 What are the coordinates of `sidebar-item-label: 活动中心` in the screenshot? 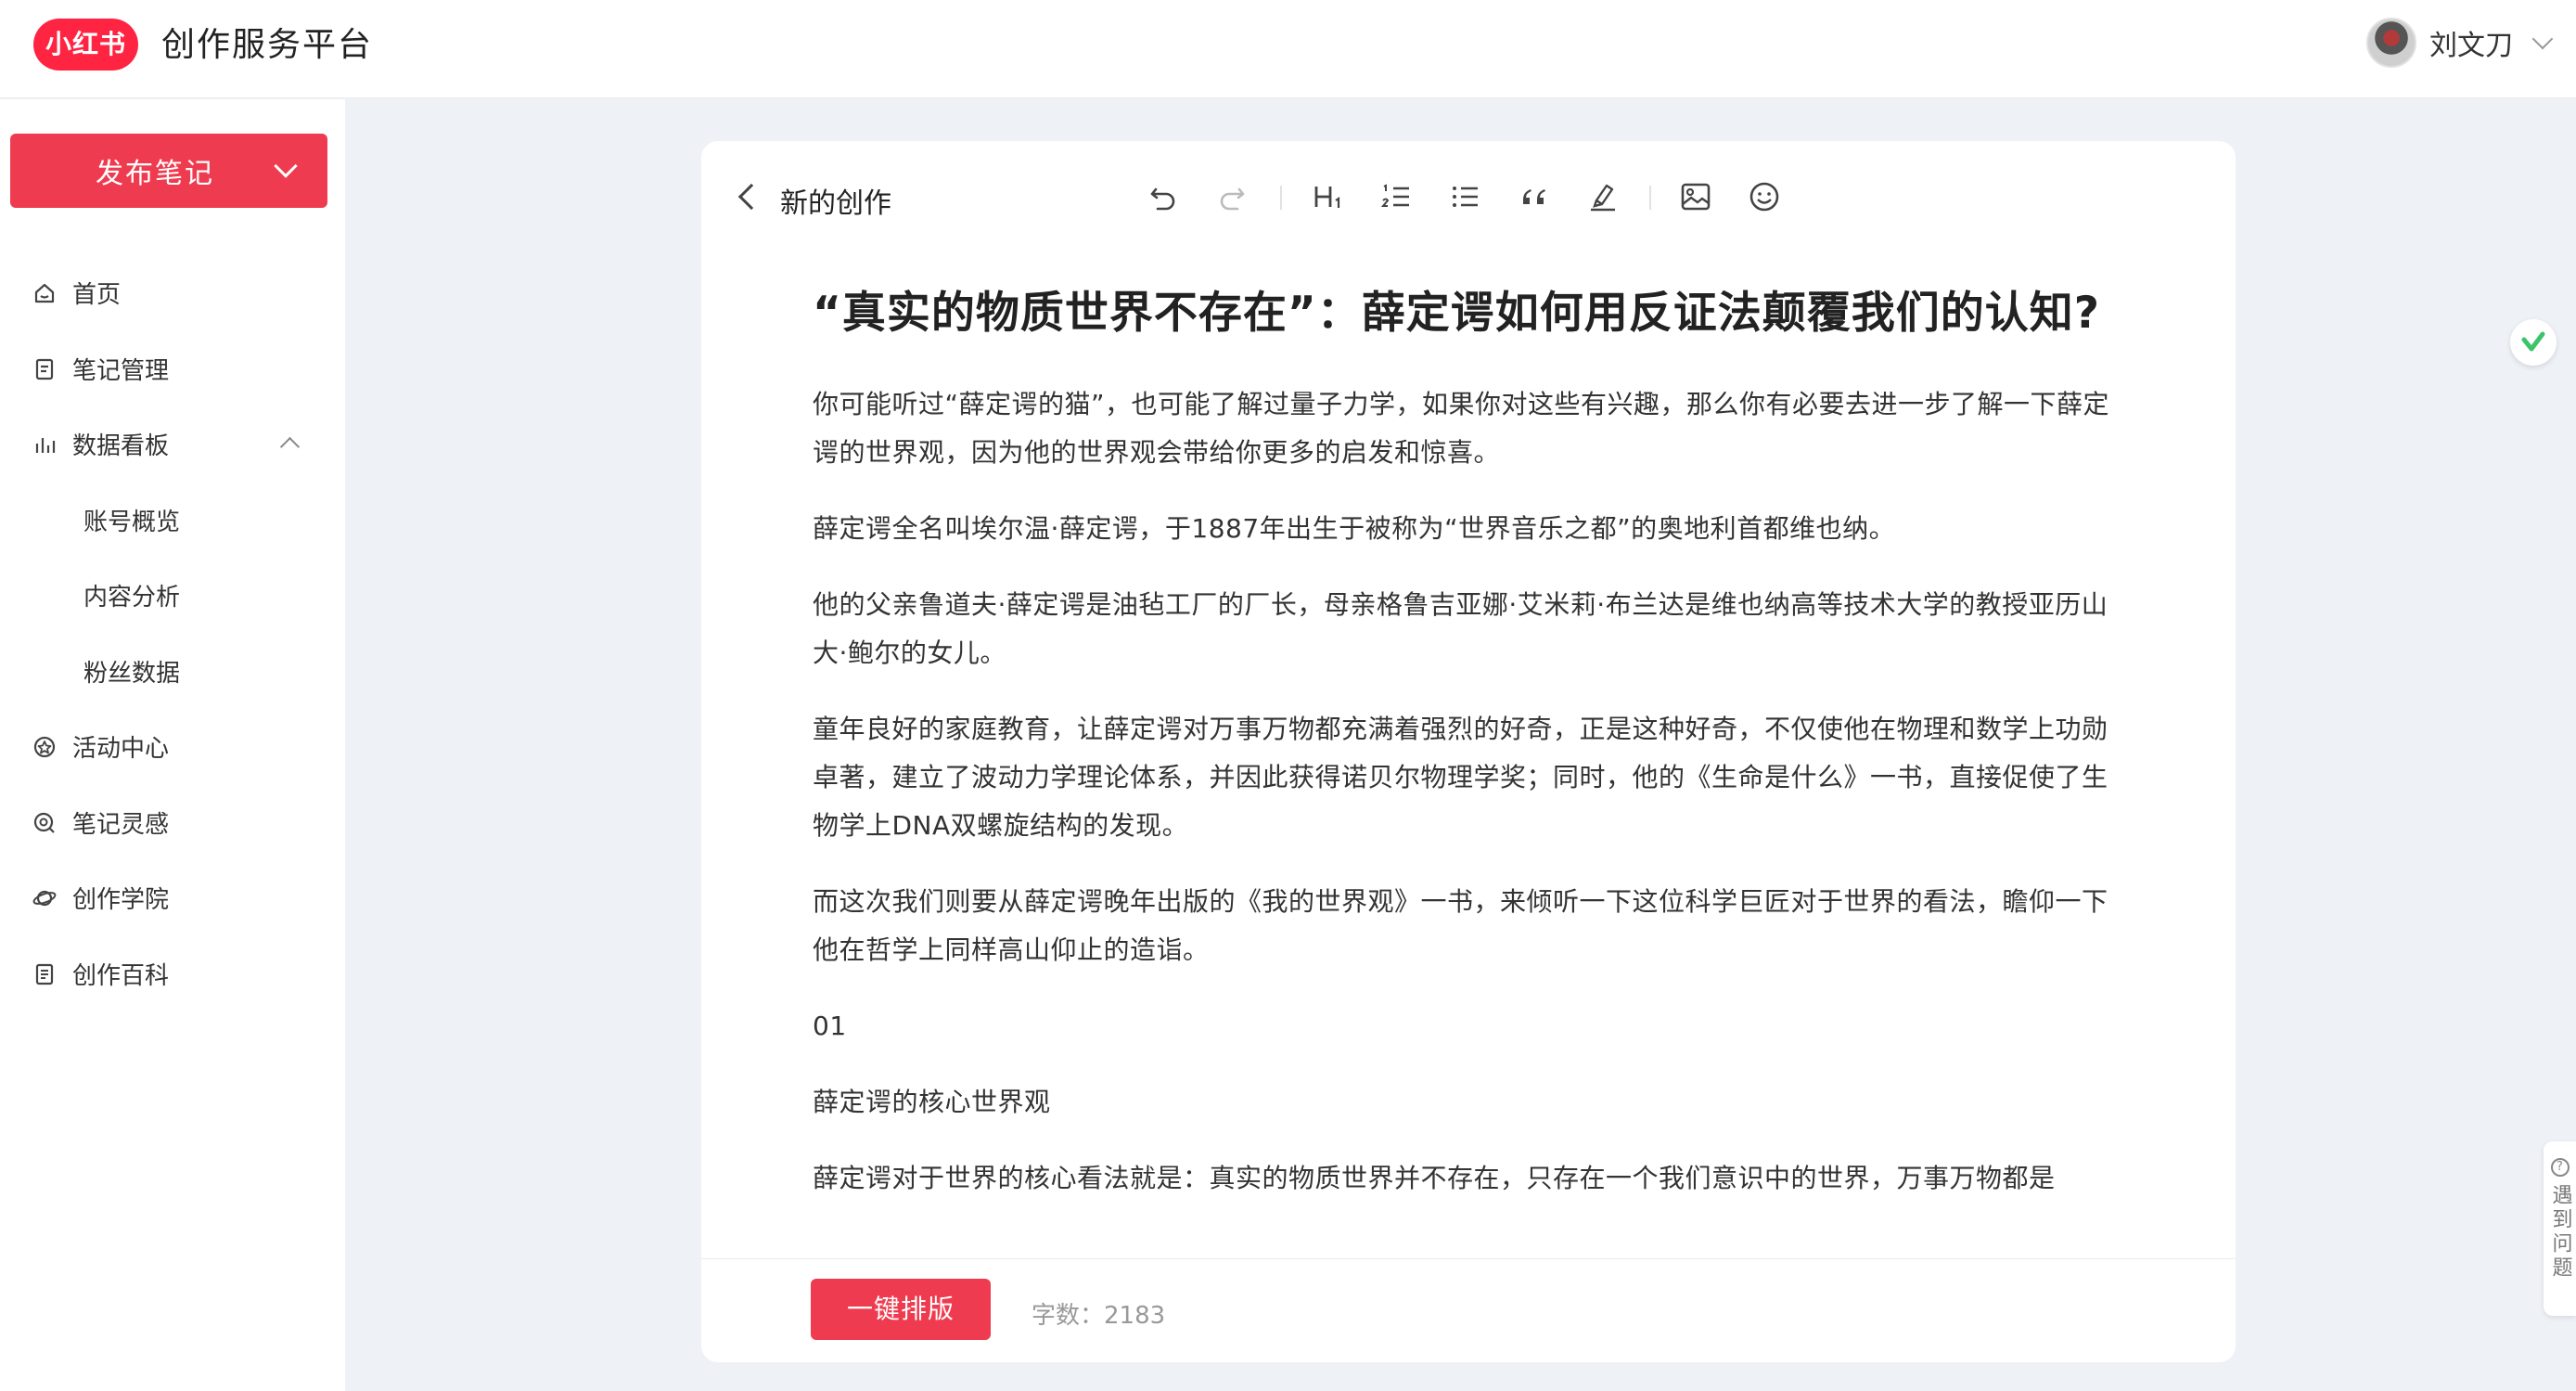 It's located at (121, 749).